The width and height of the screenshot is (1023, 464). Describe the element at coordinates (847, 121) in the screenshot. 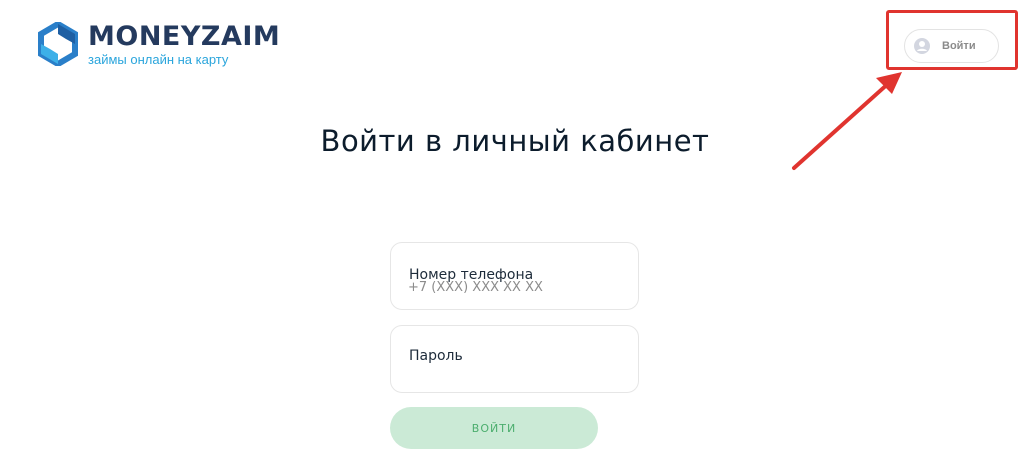

I see `arrow-annotation-icon` at that location.